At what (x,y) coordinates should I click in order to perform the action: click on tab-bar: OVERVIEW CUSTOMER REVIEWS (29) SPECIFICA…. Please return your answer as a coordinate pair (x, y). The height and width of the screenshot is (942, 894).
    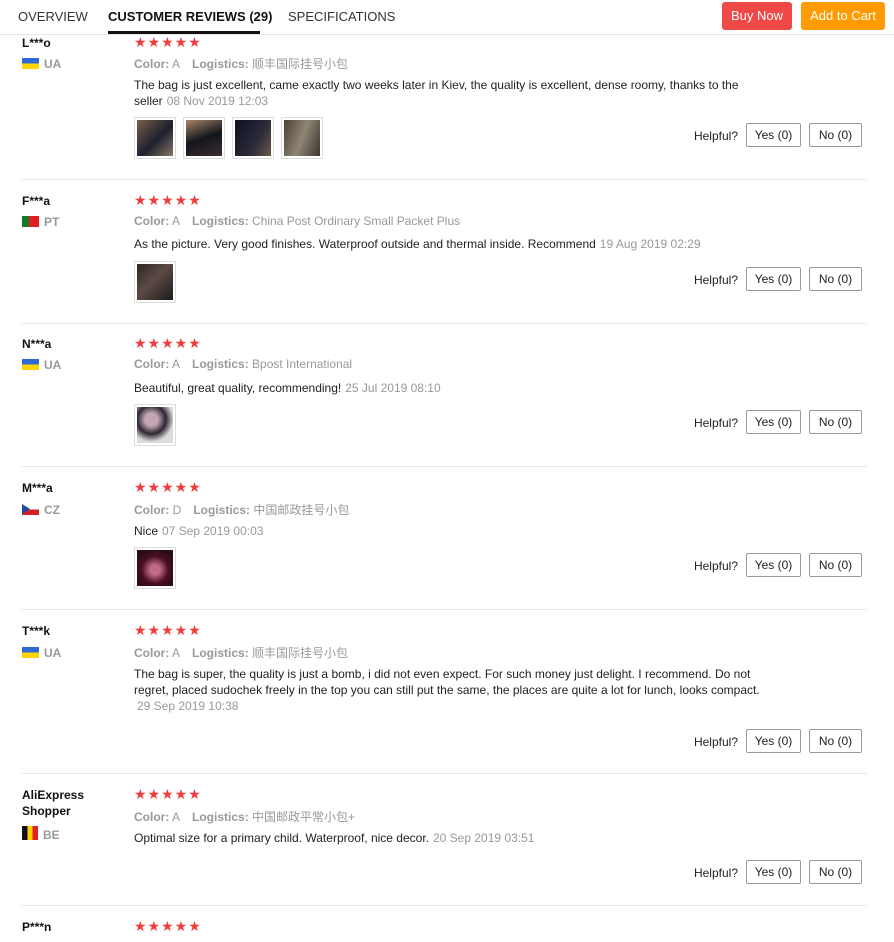
    Looking at the image, I should click on (447, 17).